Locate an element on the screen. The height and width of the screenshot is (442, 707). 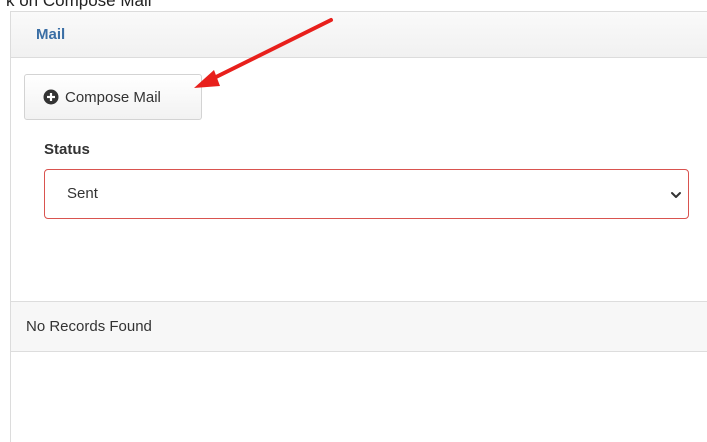
records-row: No Records Found is located at coordinates (359, 326).